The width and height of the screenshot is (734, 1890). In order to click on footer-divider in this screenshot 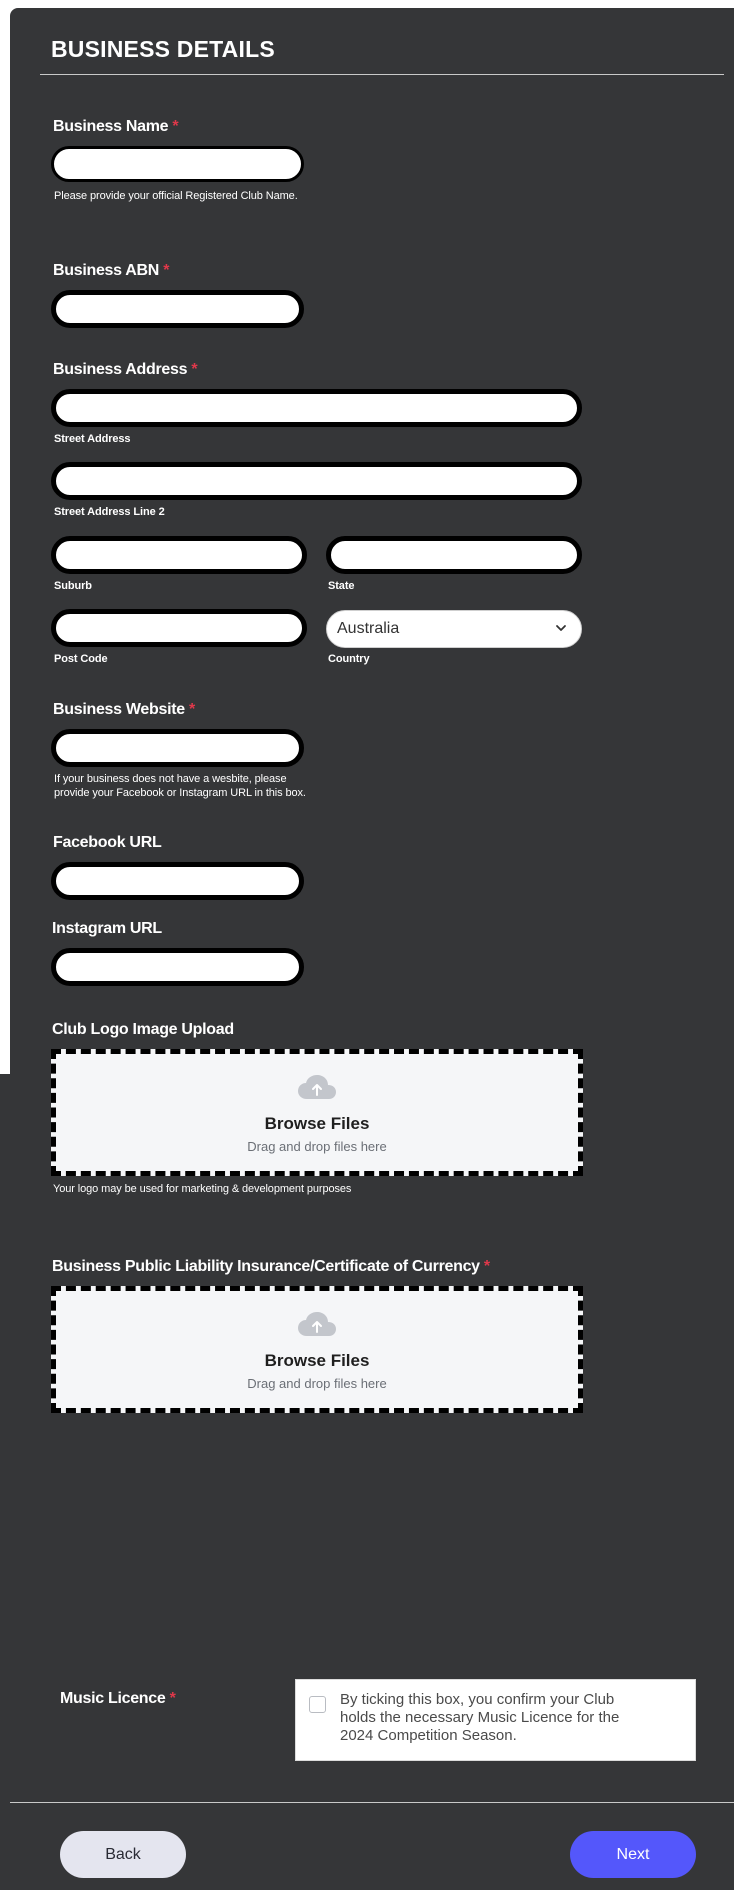, I will do `click(372, 1802)`.